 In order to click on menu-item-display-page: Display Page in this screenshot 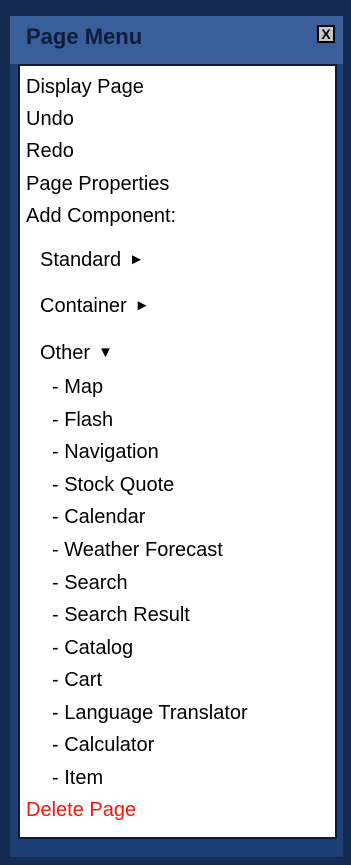, I will do `click(85, 87)`.